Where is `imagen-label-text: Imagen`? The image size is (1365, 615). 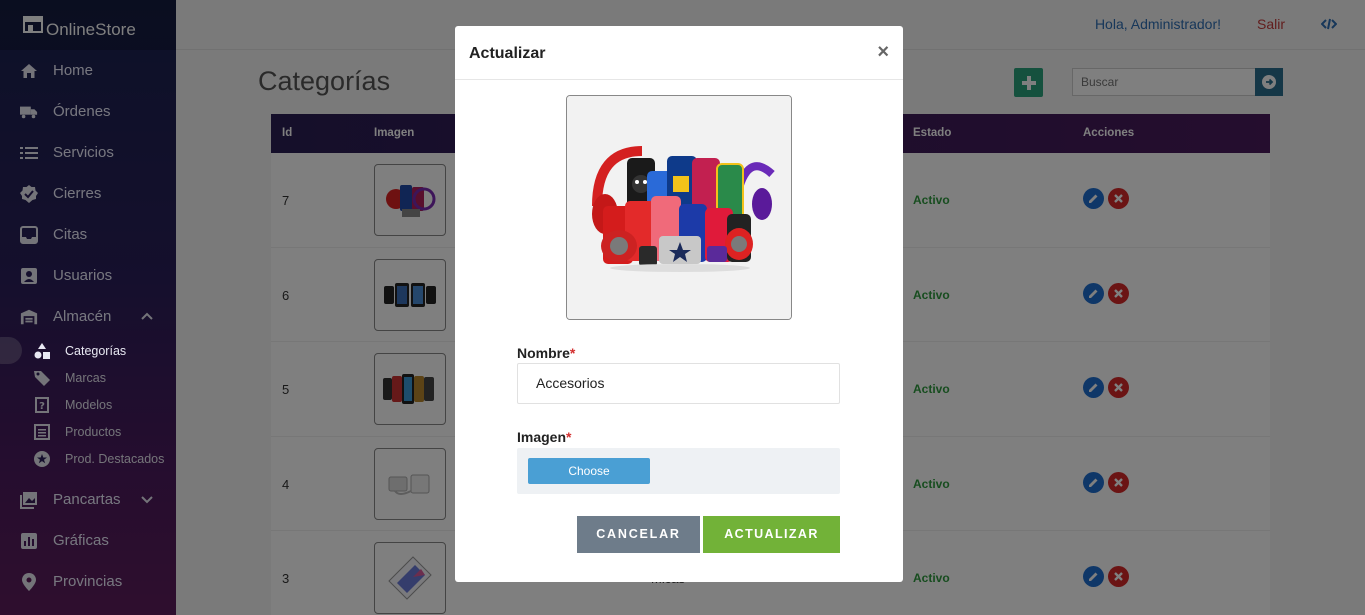 imagen-label-text: Imagen is located at coordinates (542, 437).